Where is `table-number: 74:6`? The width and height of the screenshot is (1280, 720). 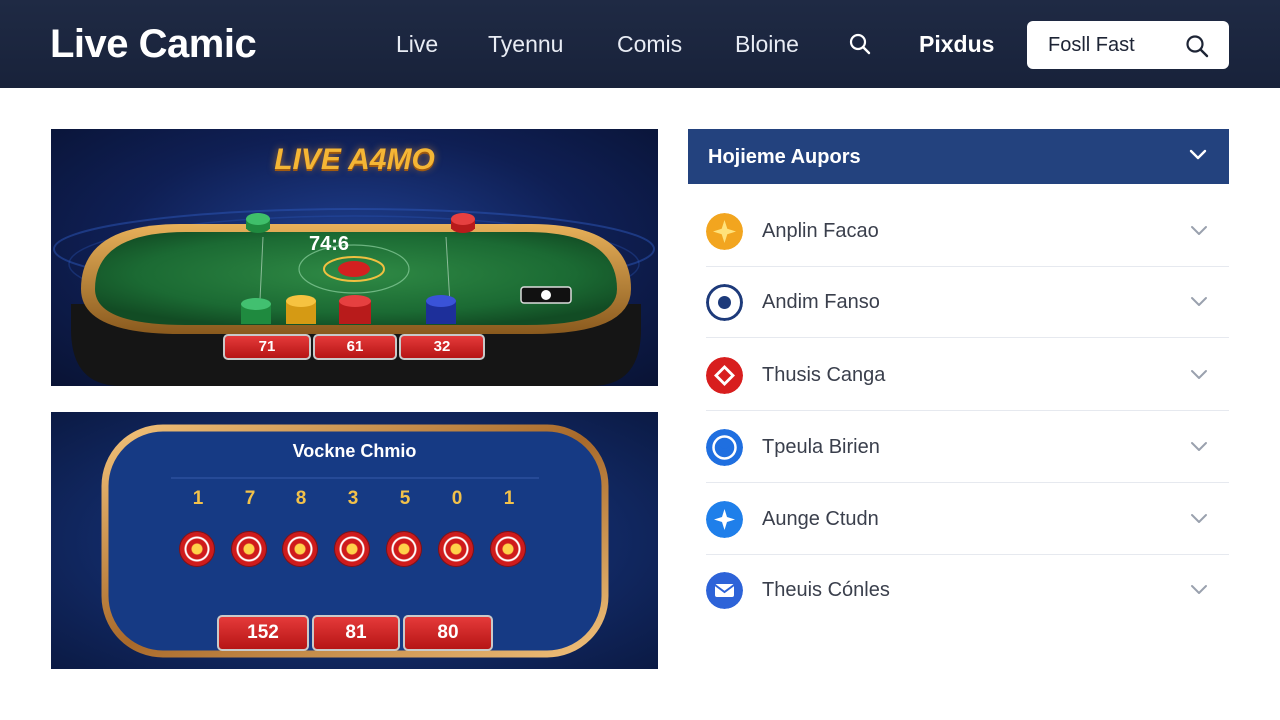
table-number: 74:6 is located at coordinates (329, 244).